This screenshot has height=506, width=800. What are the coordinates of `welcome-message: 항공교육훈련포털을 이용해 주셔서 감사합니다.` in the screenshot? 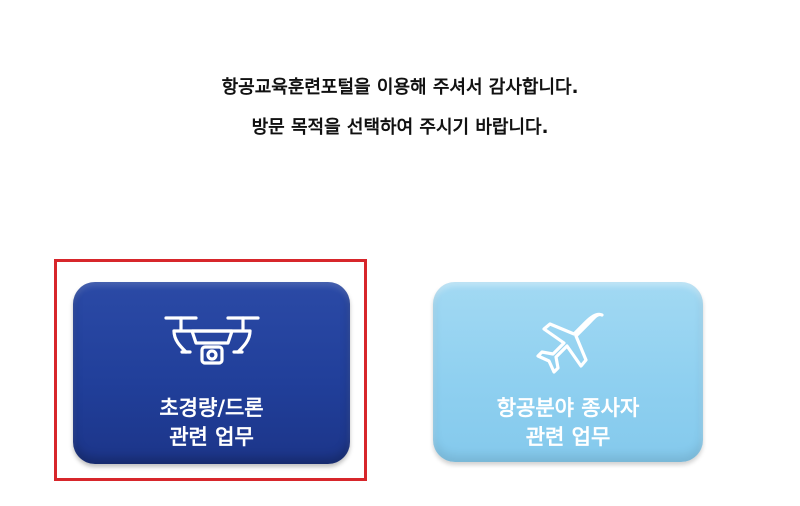 It's located at (400, 87).